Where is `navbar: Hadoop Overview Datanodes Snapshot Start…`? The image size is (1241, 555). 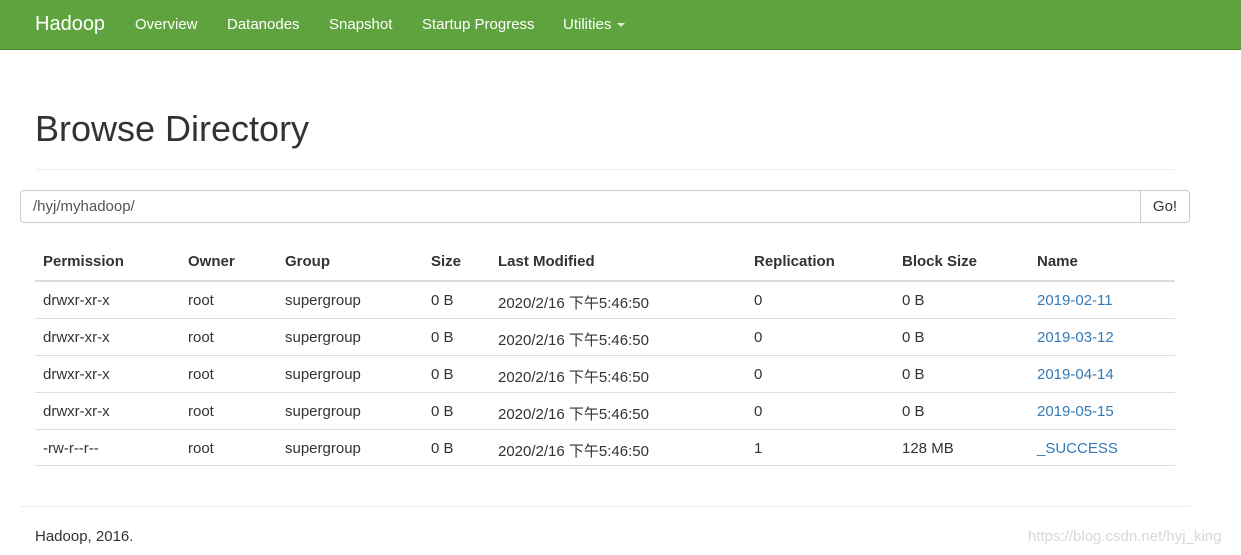 navbar: Hadoop Overview Datanodes Snapshot Start… is located at coordinates (620, 25).